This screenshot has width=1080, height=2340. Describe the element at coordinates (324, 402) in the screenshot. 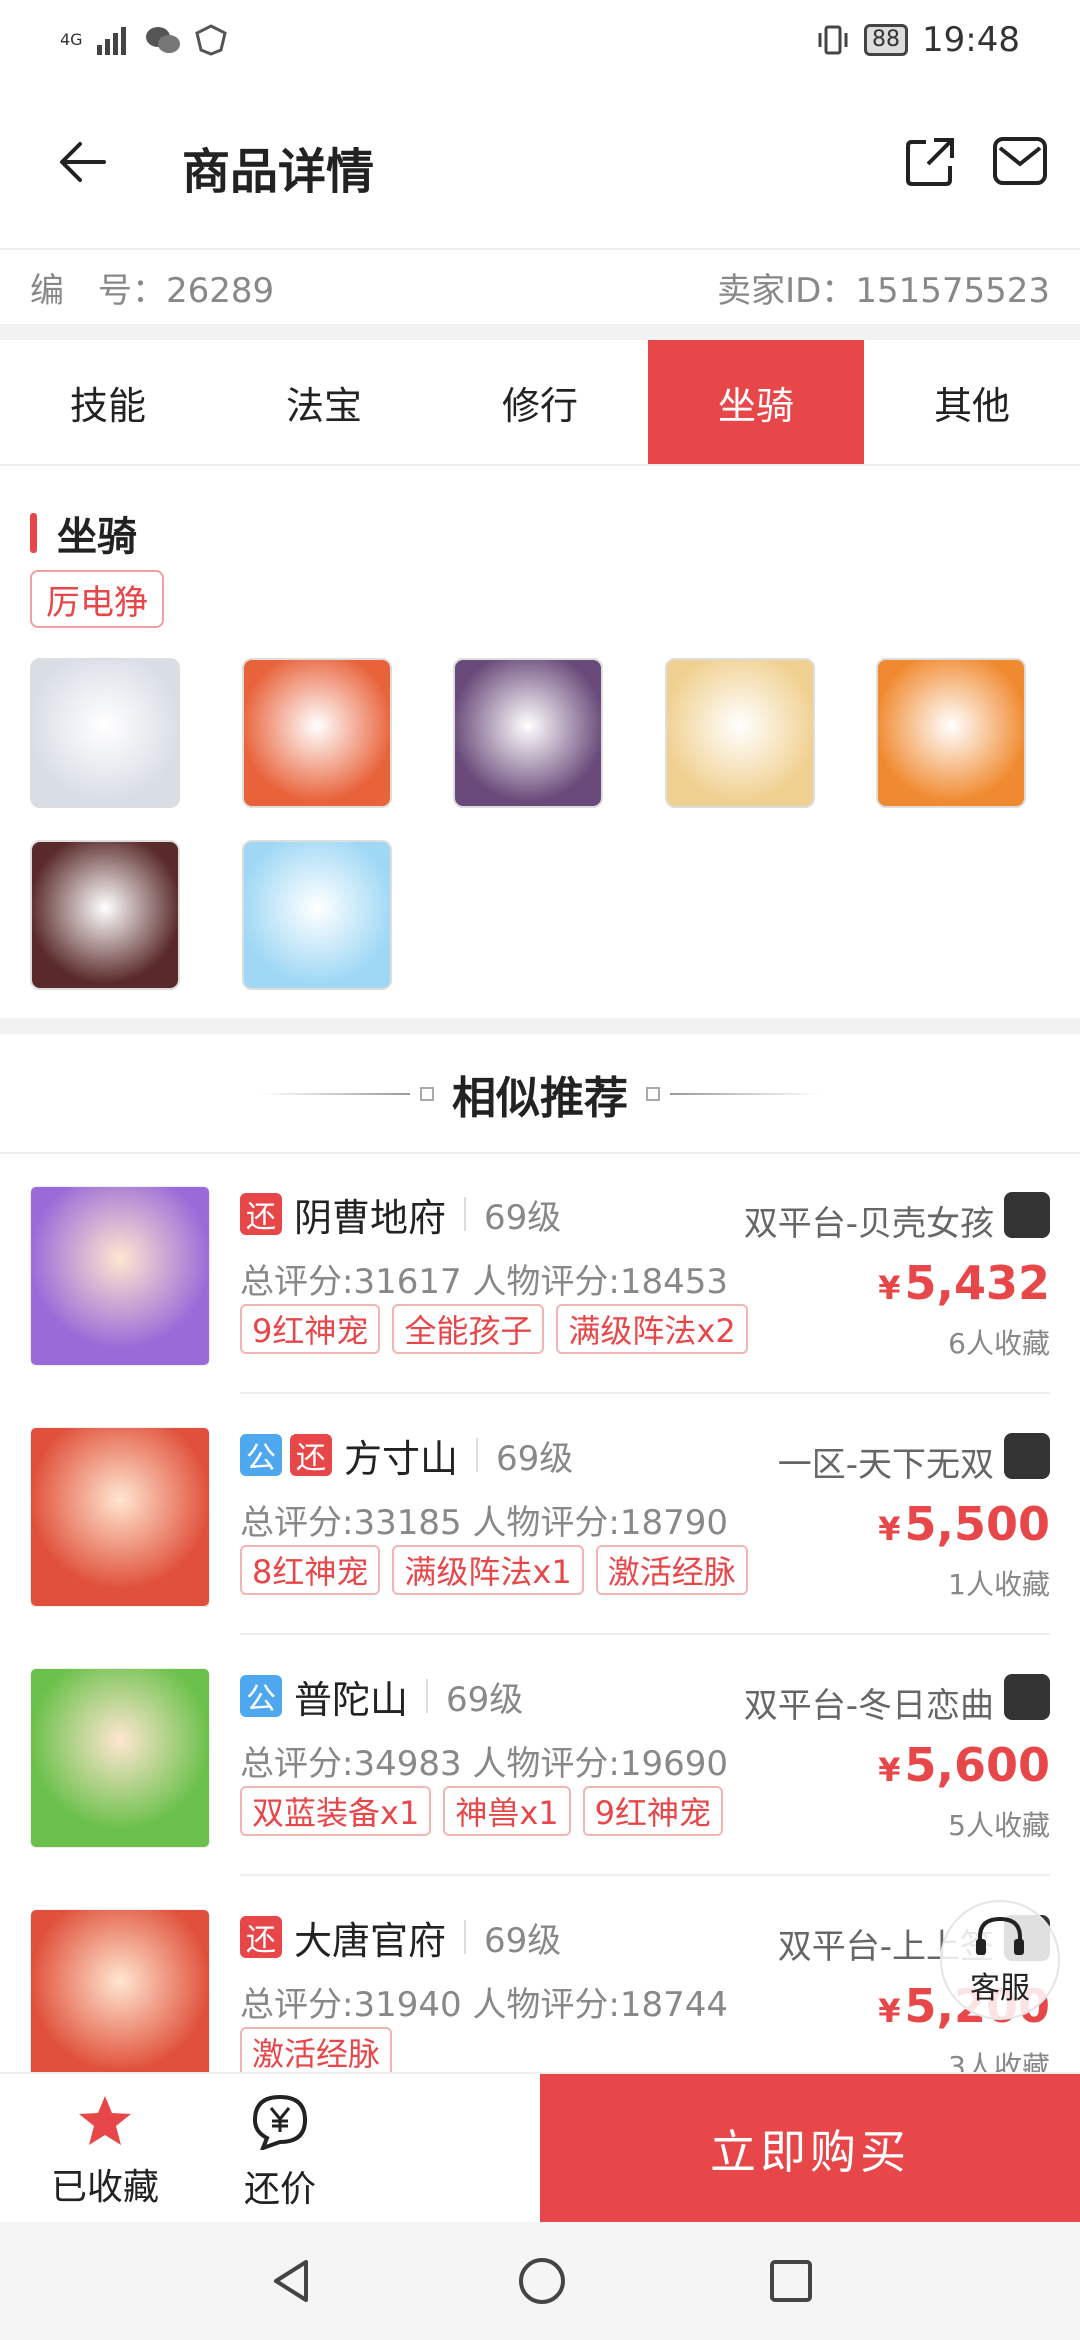

I see `tab-treasures: 法宝` at that location.